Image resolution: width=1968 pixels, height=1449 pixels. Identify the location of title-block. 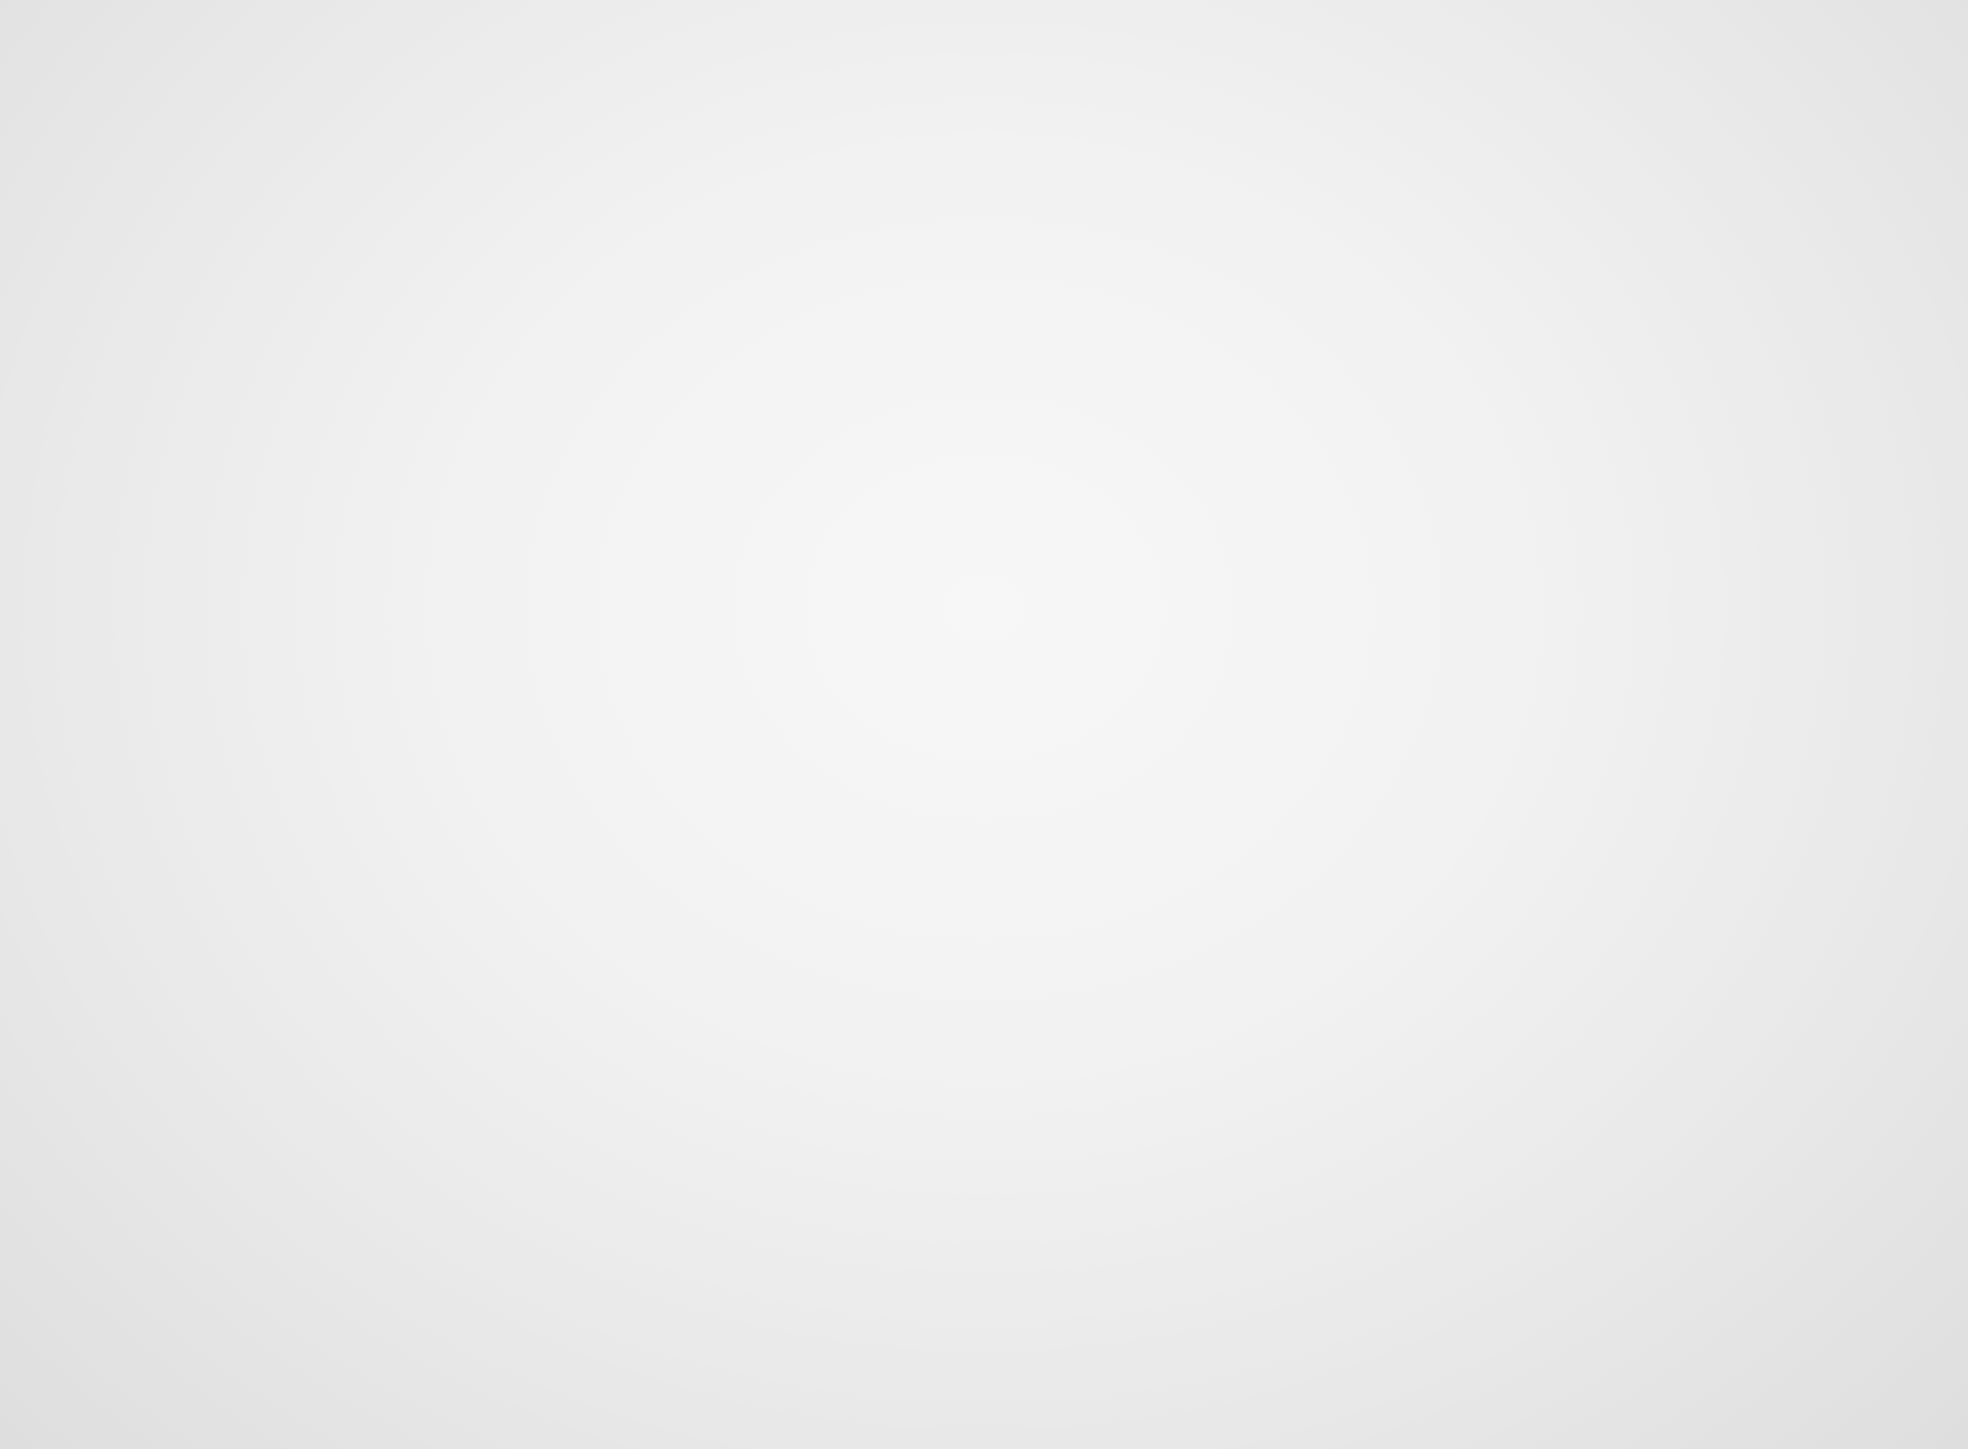
(930, 9).